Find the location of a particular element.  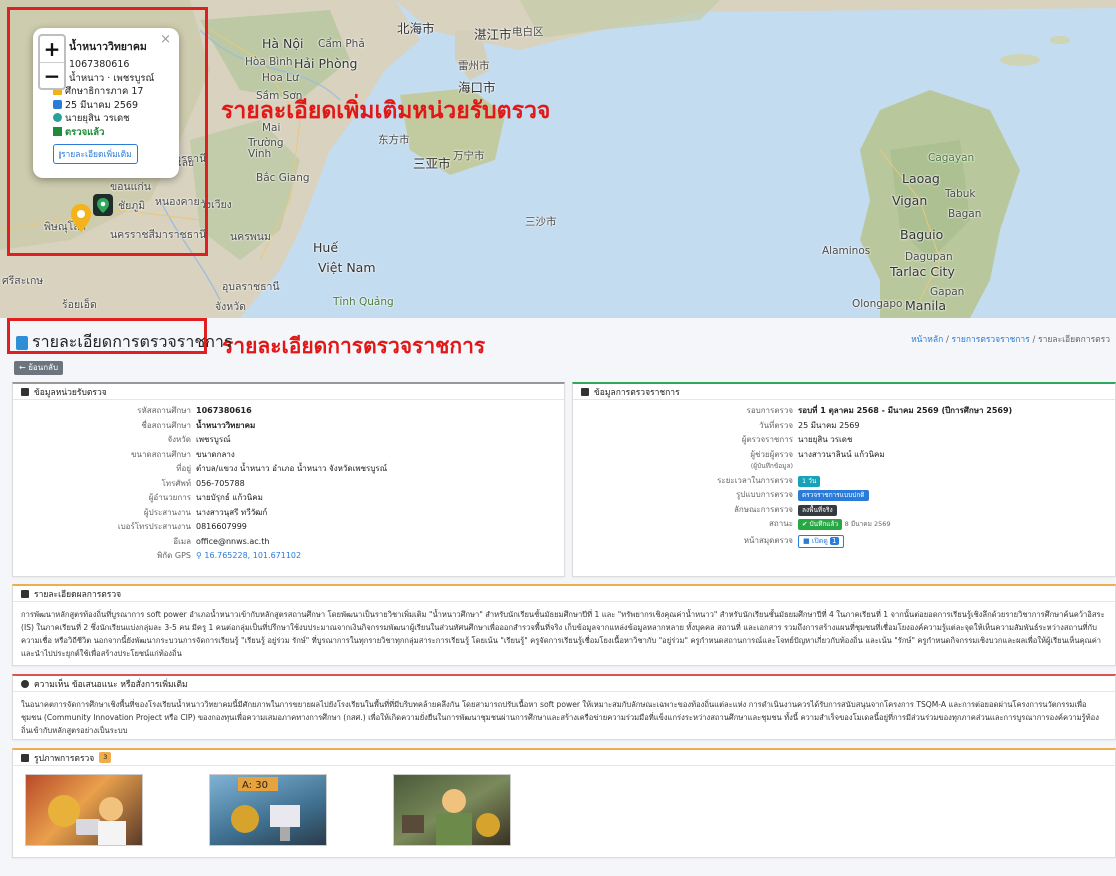

inspection-card-header: ข้อมูลการตรวจราชการ is located at coordinates (844, 392).